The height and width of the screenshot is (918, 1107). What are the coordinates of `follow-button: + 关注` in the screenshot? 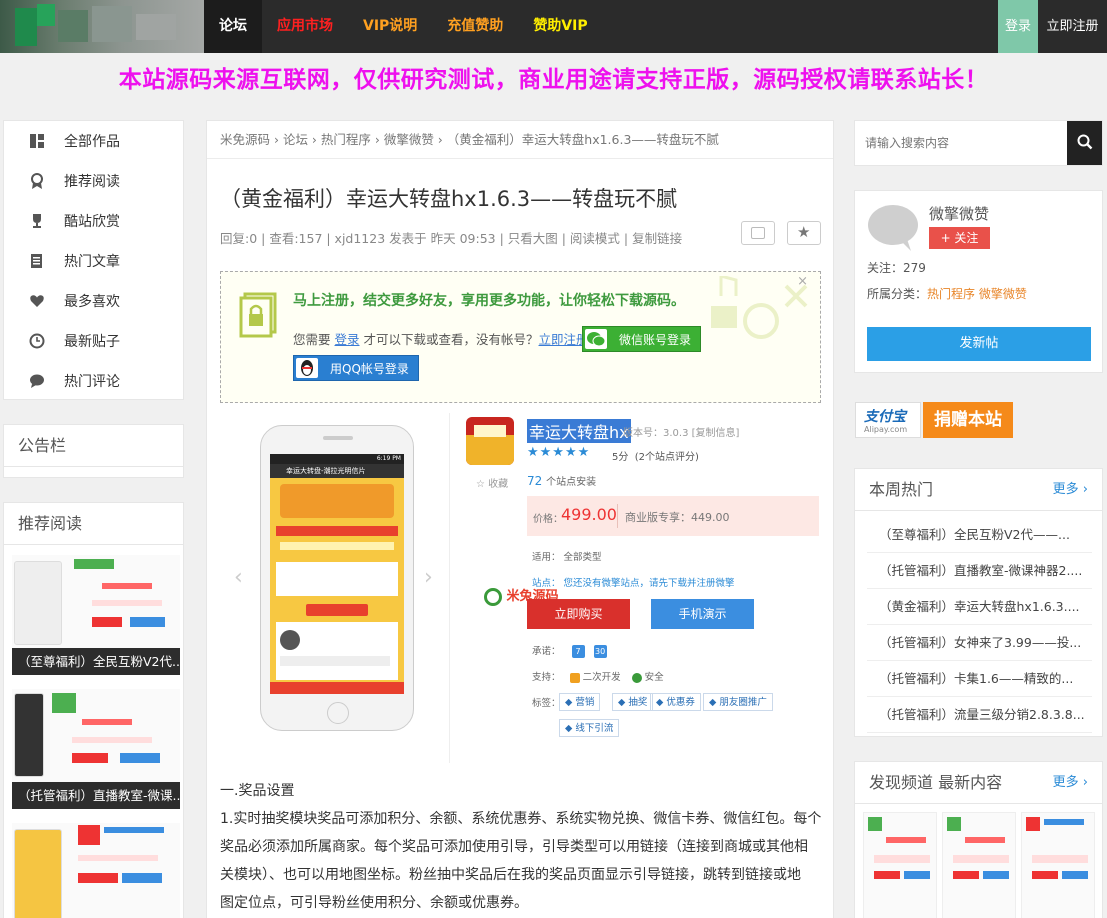 It's located at (959, 238).